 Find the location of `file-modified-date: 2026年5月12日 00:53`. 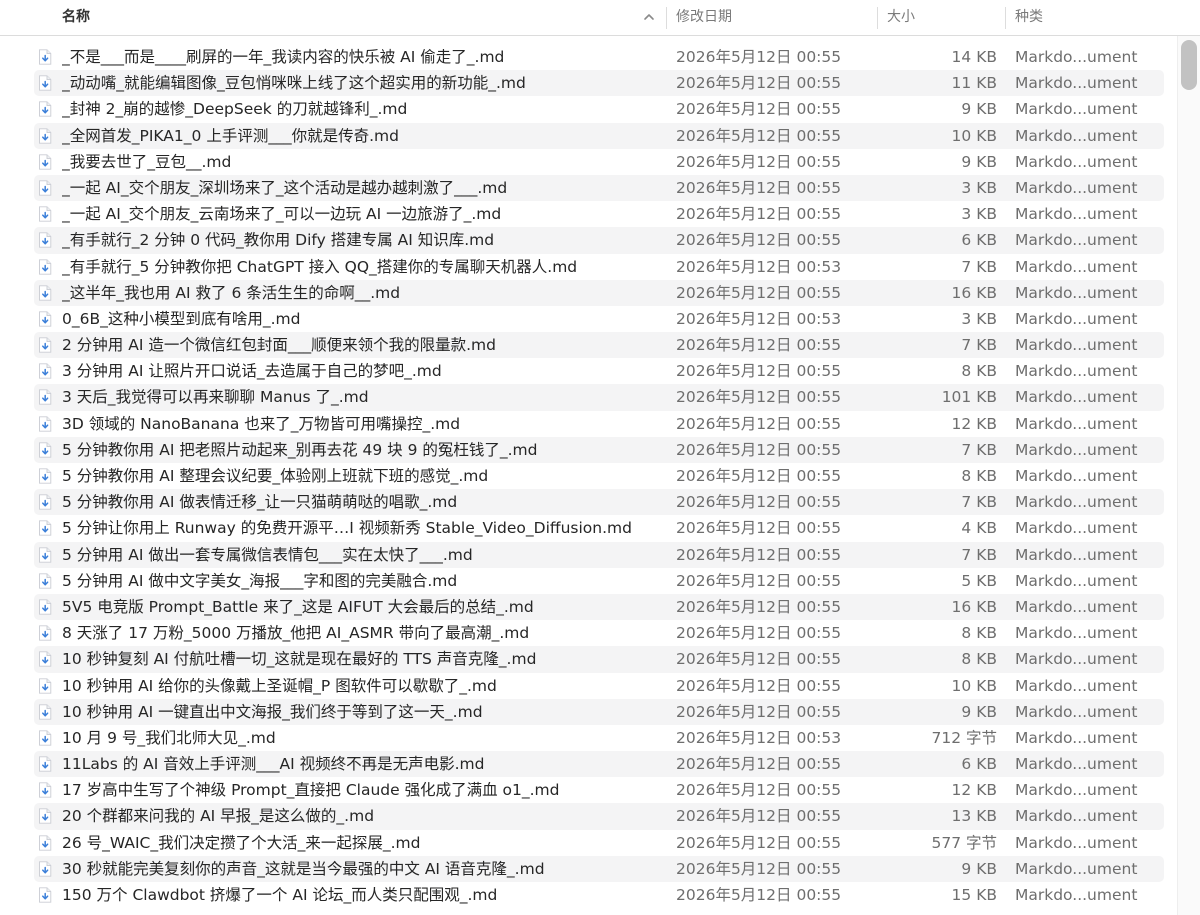

file-modified-date: 2026年5月12日 00:53 is located at coordinates (759, 266).